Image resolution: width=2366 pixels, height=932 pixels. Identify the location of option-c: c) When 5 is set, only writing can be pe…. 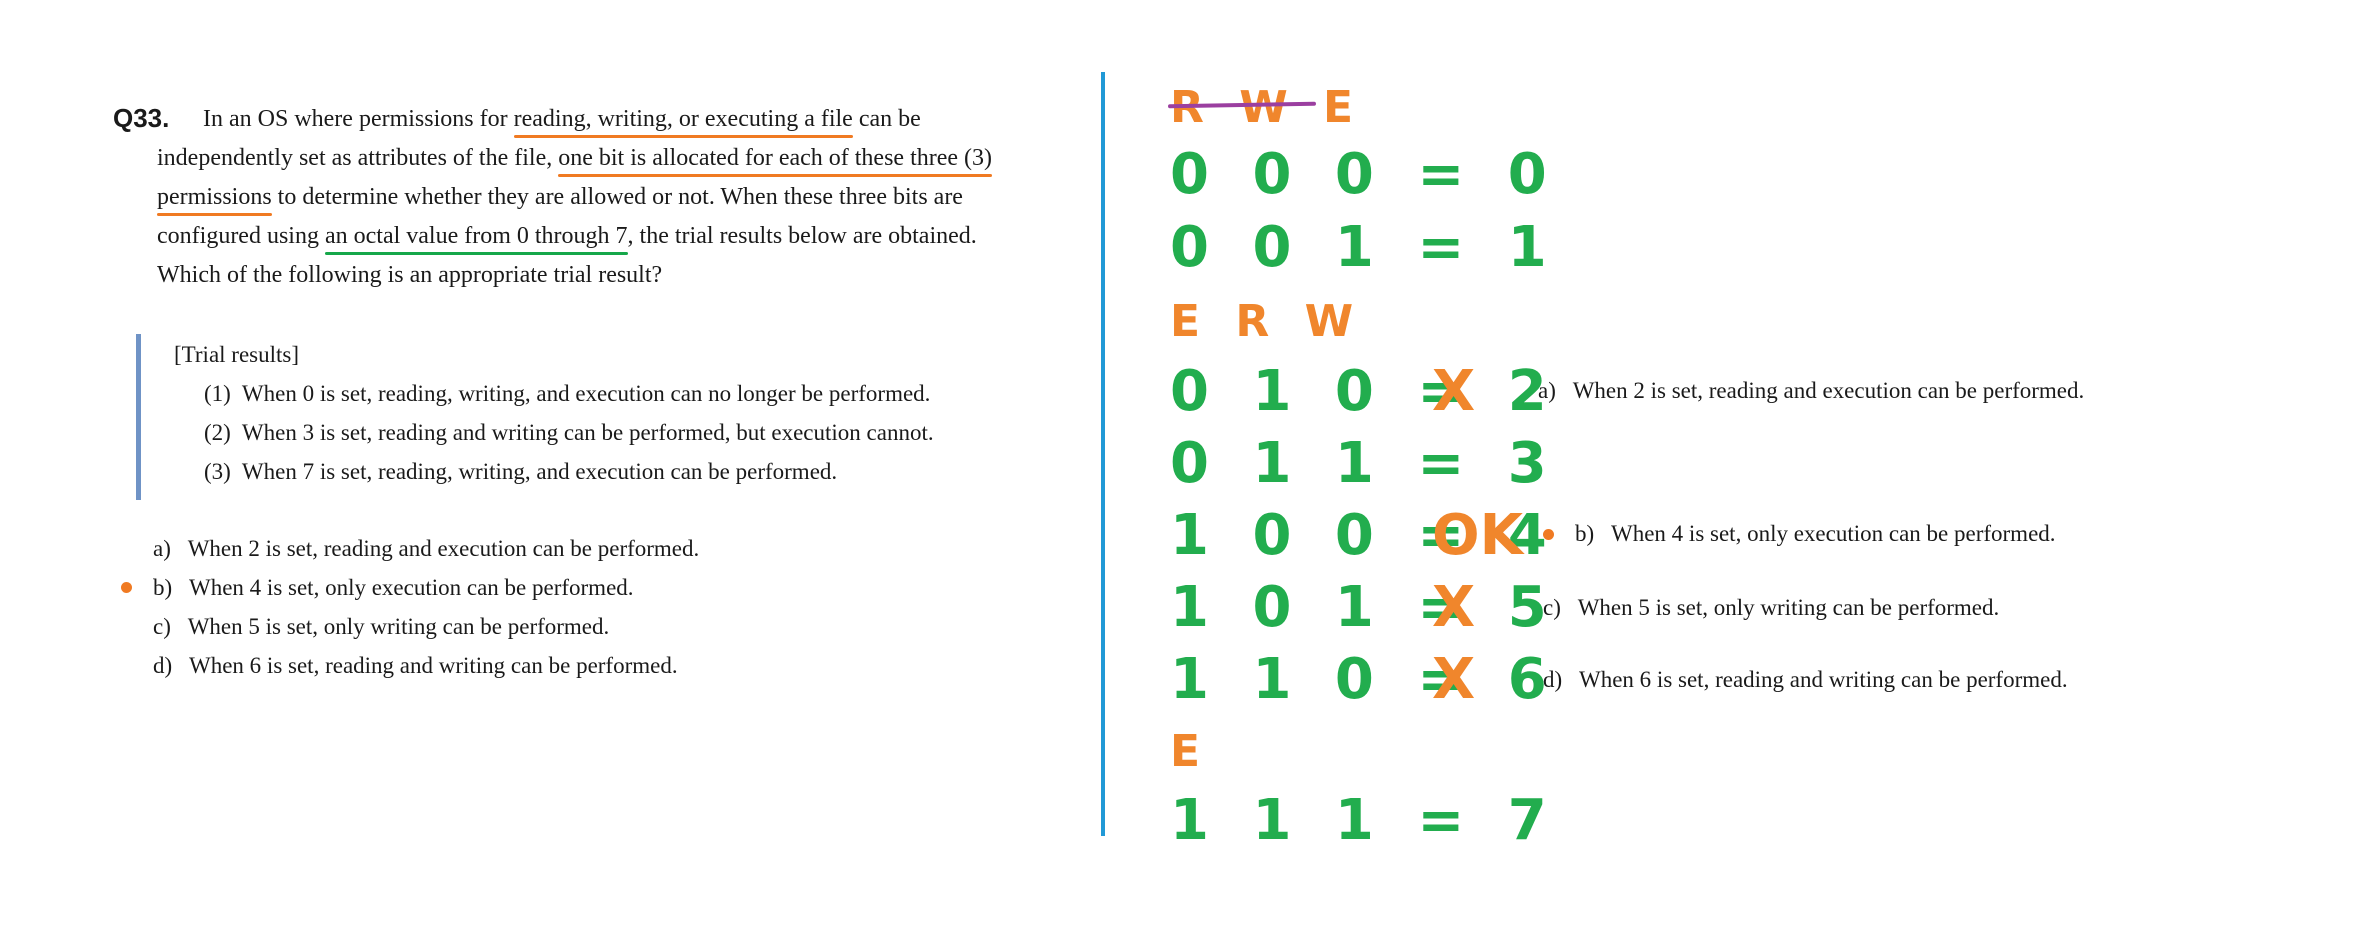
(381, 626).